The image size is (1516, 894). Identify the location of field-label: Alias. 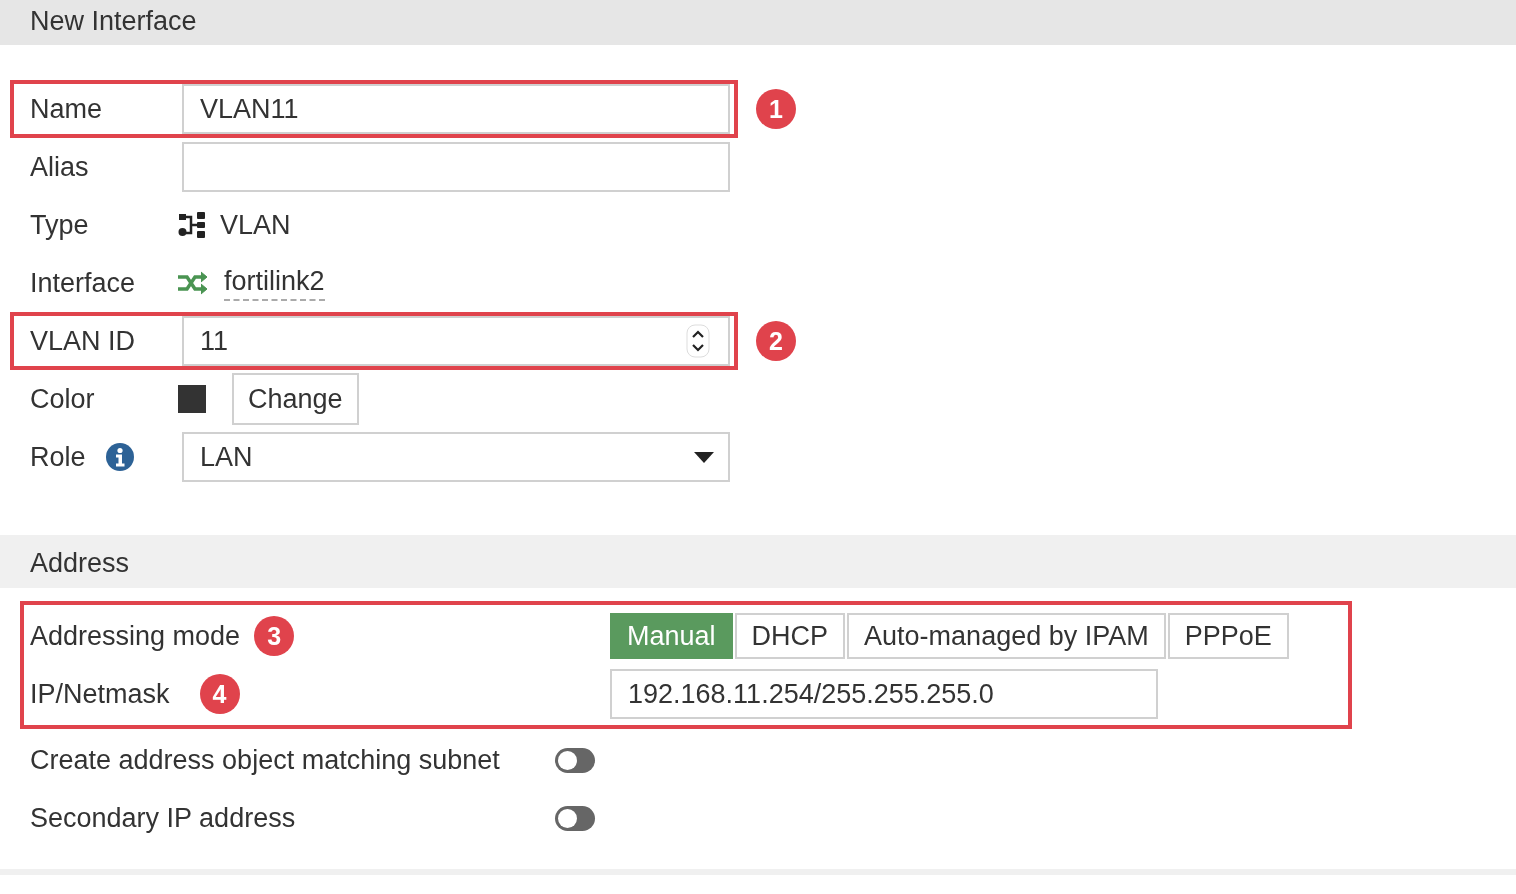
(59, 167).